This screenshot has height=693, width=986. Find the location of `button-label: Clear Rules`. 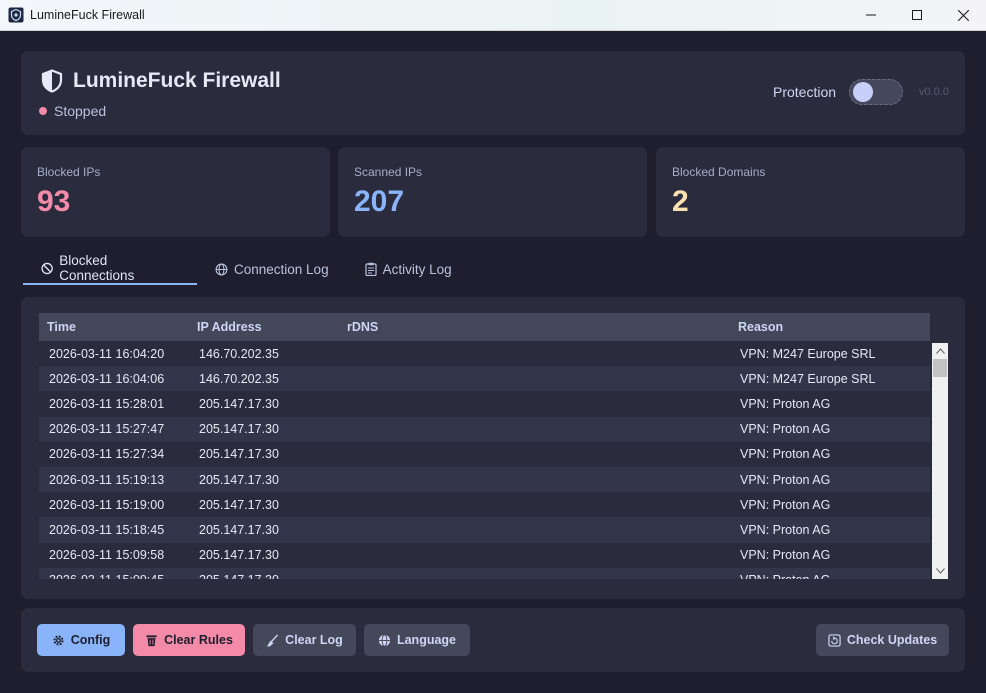

button-label: Clear Rules is located at coordinates (198, 640).